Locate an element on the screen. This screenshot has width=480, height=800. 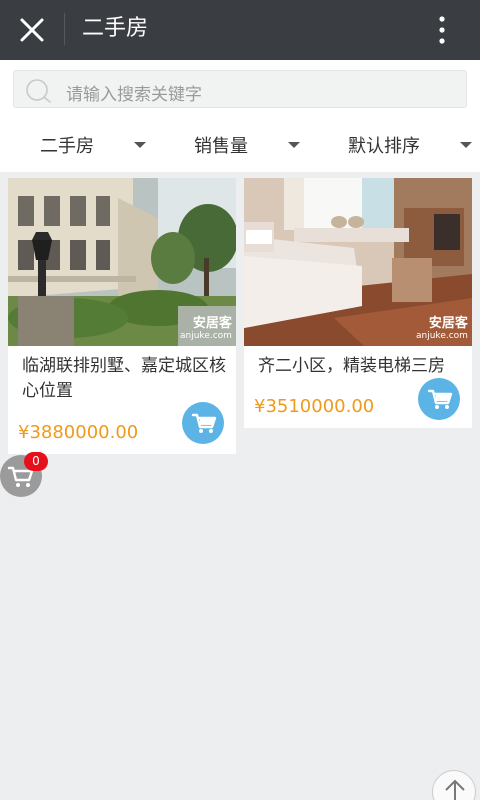
filter-sort-label: 默认排序 is located at coordinates (384, 146).